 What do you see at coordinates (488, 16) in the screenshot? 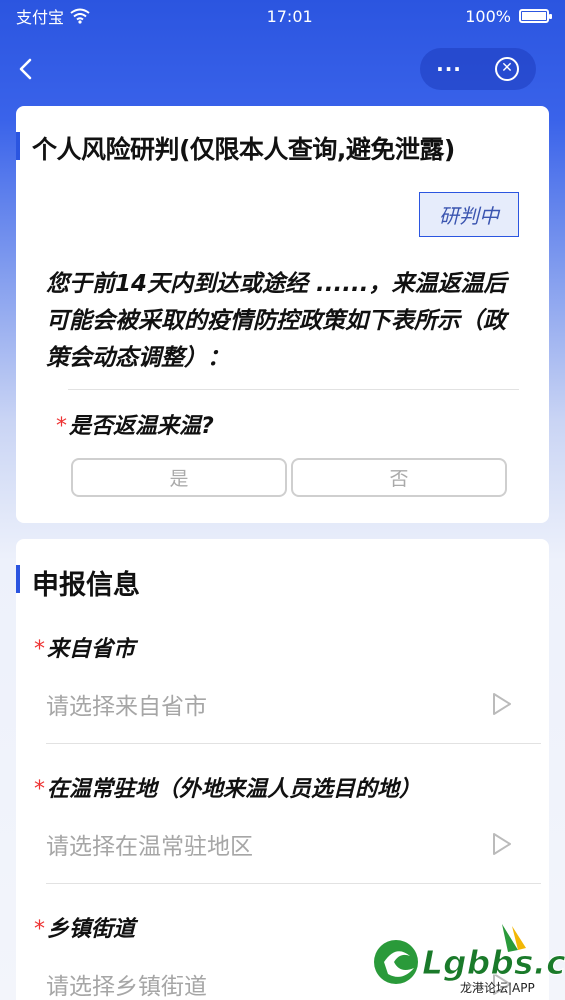
I see `battery-percent: 100%` at bounding box center [488, 16].